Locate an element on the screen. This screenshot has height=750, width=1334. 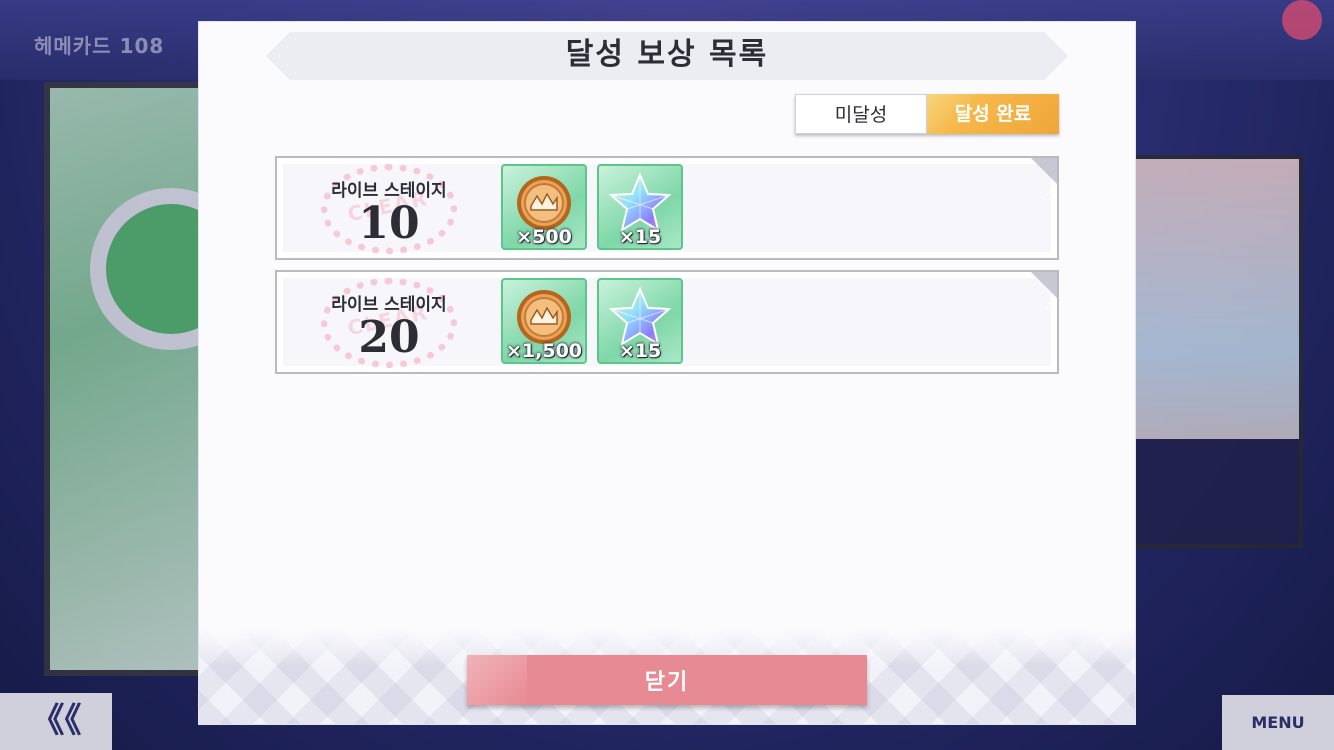
background-event-card-right is located at coordinates (1216, 351).